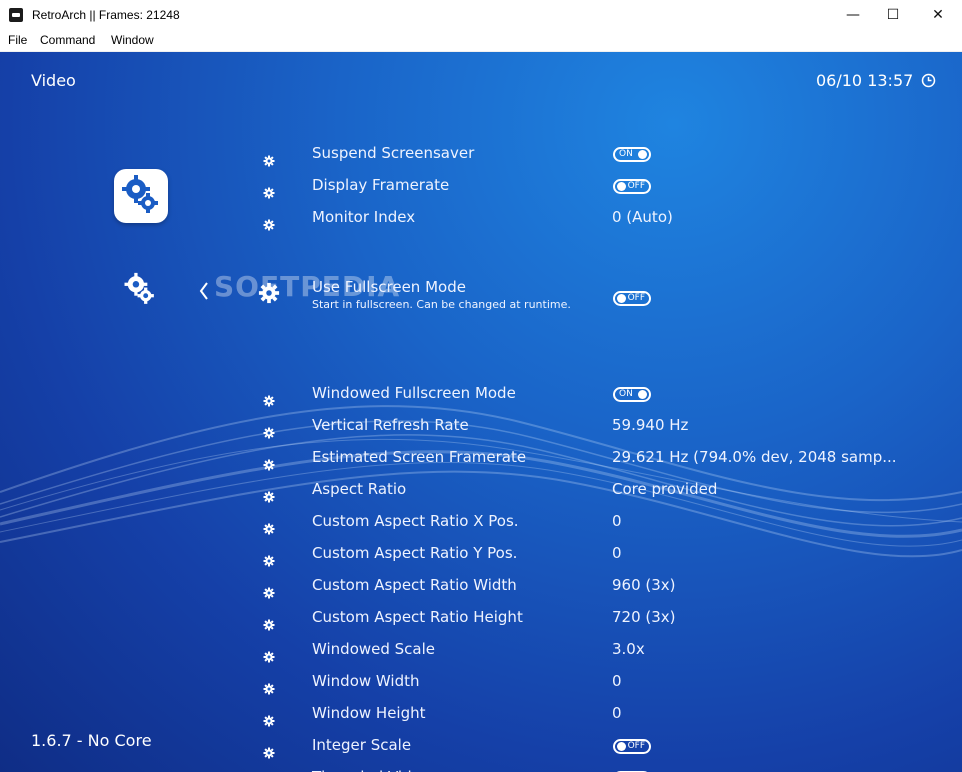 This screenshot has width=962, height=772. I want to click on setting-label: Custom Aspect Ratio X Pos., so click(415, 521).